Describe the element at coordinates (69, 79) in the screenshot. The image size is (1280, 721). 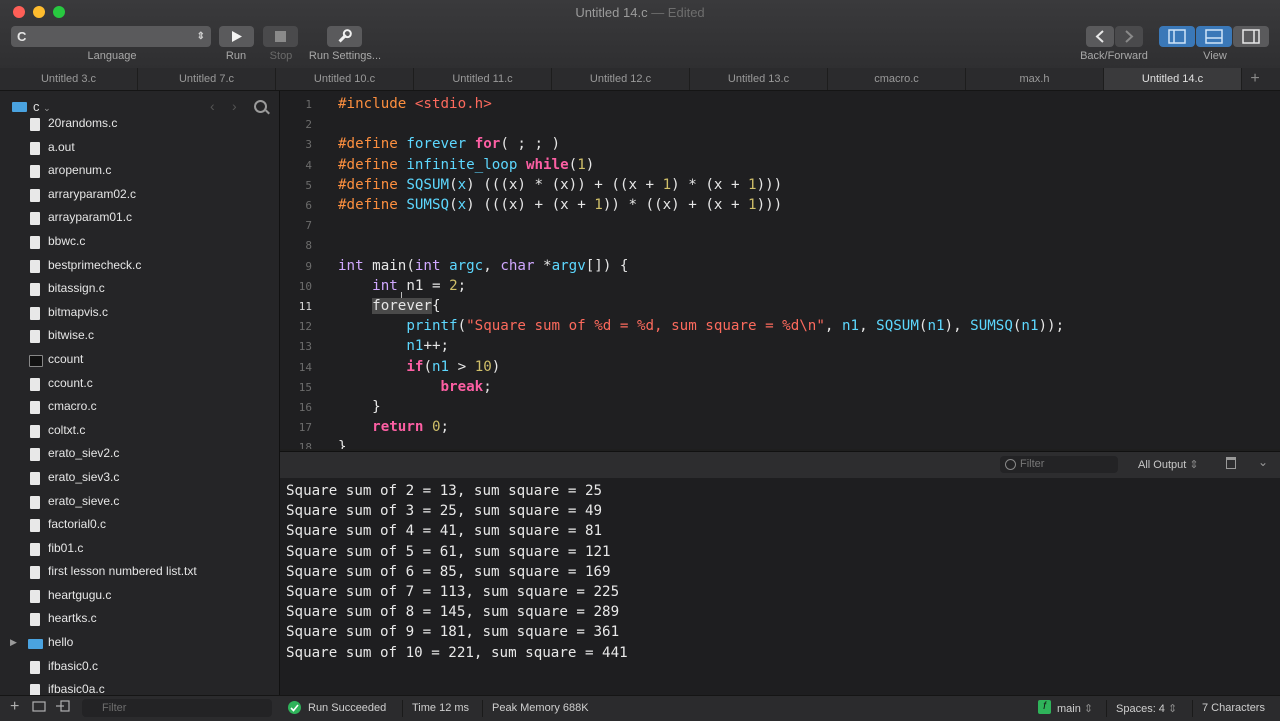
I see `tab-untitled-3-c: Untitled 3.c` at that location.